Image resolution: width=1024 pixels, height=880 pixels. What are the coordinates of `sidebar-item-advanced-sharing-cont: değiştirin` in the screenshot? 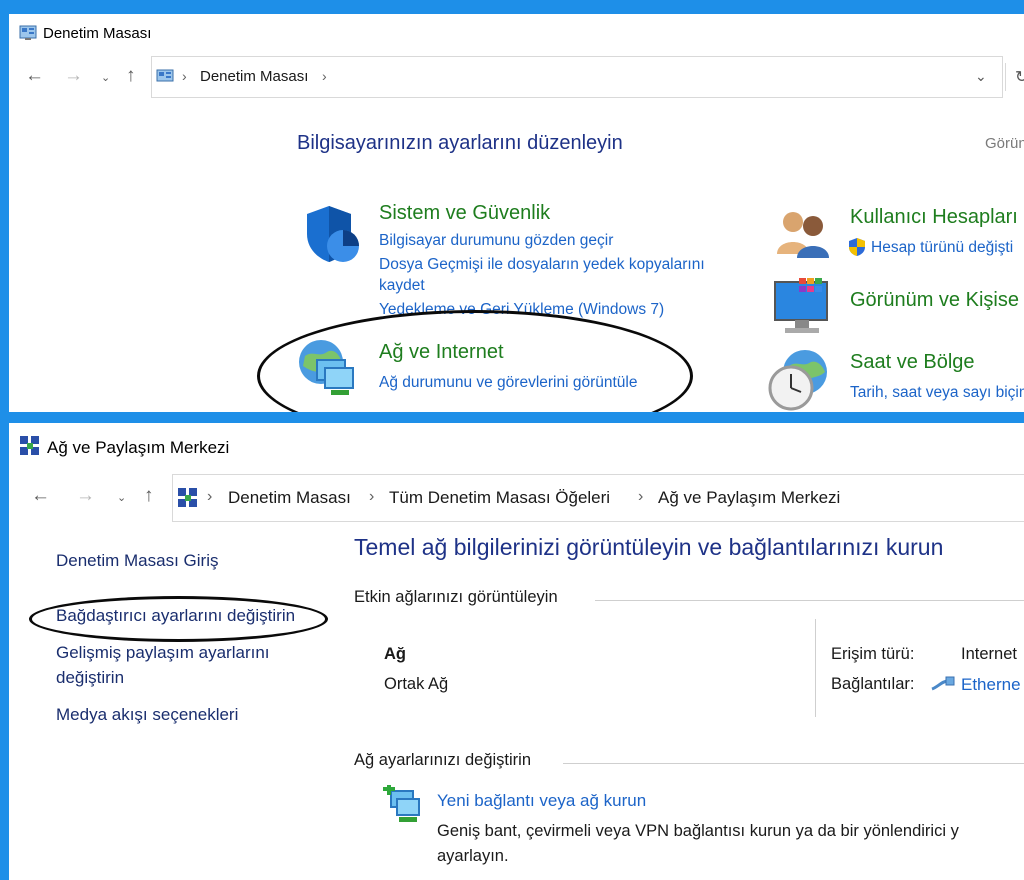 It's located at (90, 678).